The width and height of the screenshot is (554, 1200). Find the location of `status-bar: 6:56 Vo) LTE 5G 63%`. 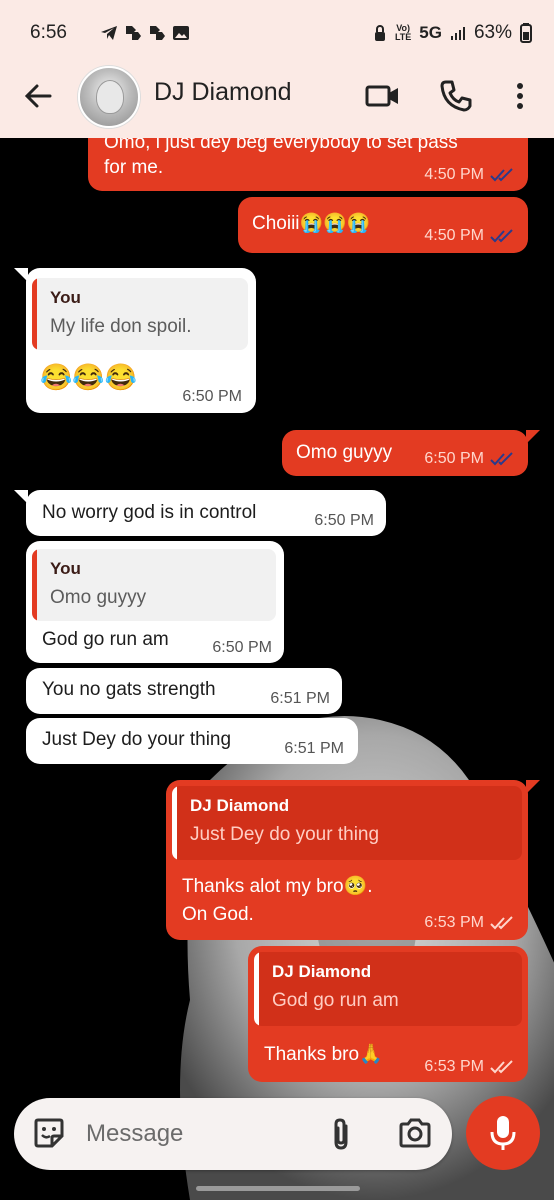

status-bar: 6:56 Vo) LTE 5G 63% is located at coordinates (277, 32).